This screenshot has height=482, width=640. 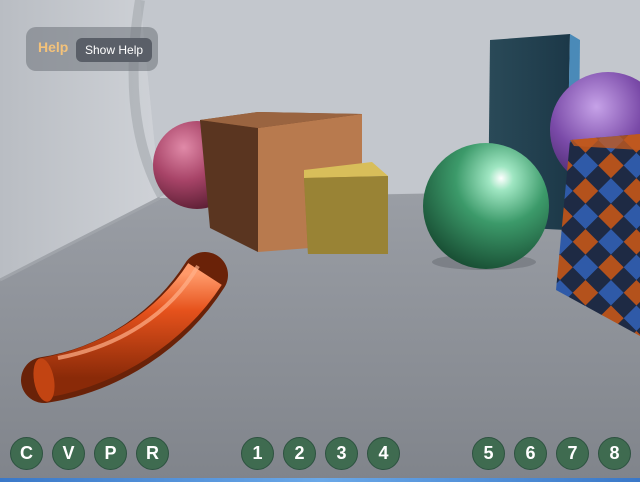 I want to click on help-title: Help, so click(x=53, y=47).